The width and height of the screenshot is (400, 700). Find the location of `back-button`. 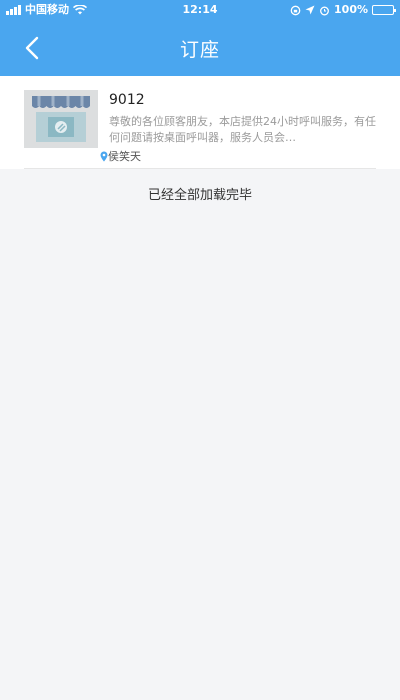

back-button is located at coordinates (32, 48).